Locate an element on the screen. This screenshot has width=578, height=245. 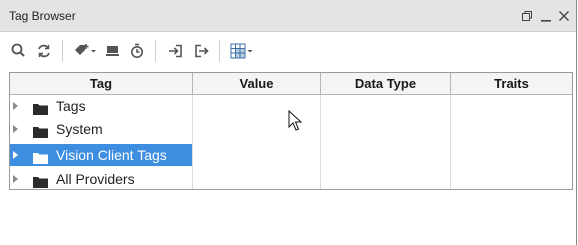
logout-icon is located at coordinates (201, 51).